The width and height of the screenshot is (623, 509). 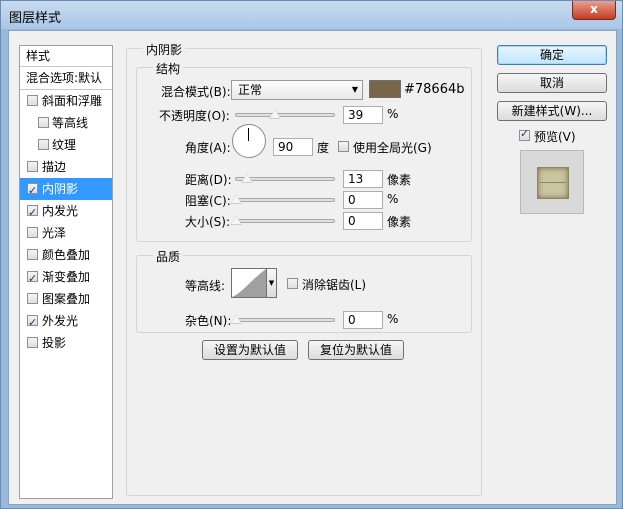 I want to click on style-item: 颜色叠加, so click(x=66, y=255).